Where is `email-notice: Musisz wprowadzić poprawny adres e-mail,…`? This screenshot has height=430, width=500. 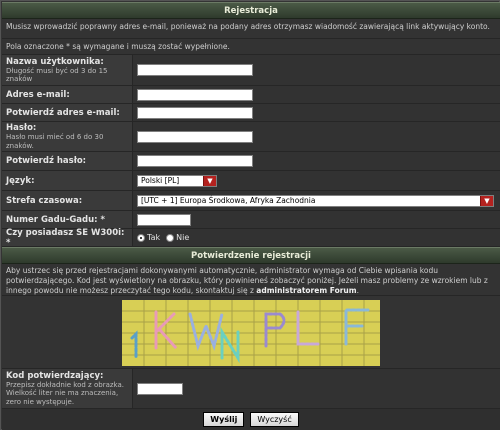 email-notice: Musisz wprowadzić poprawny adres e-mail,… is located at coordinates (251, 29).